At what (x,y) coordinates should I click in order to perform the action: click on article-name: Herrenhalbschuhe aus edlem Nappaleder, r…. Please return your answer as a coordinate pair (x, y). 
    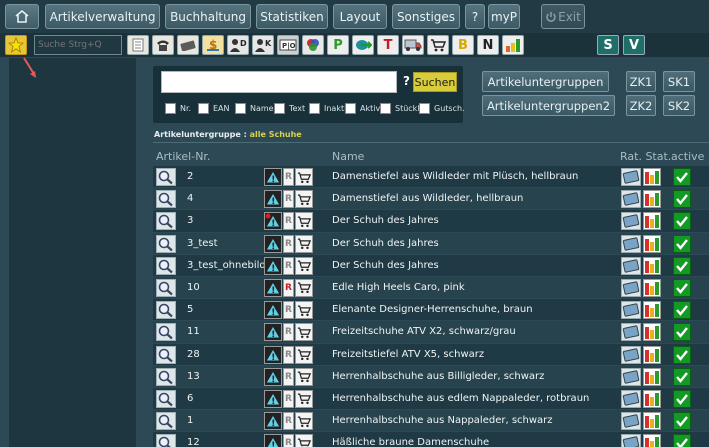
    Looking at the image, I should click on (460, 398).